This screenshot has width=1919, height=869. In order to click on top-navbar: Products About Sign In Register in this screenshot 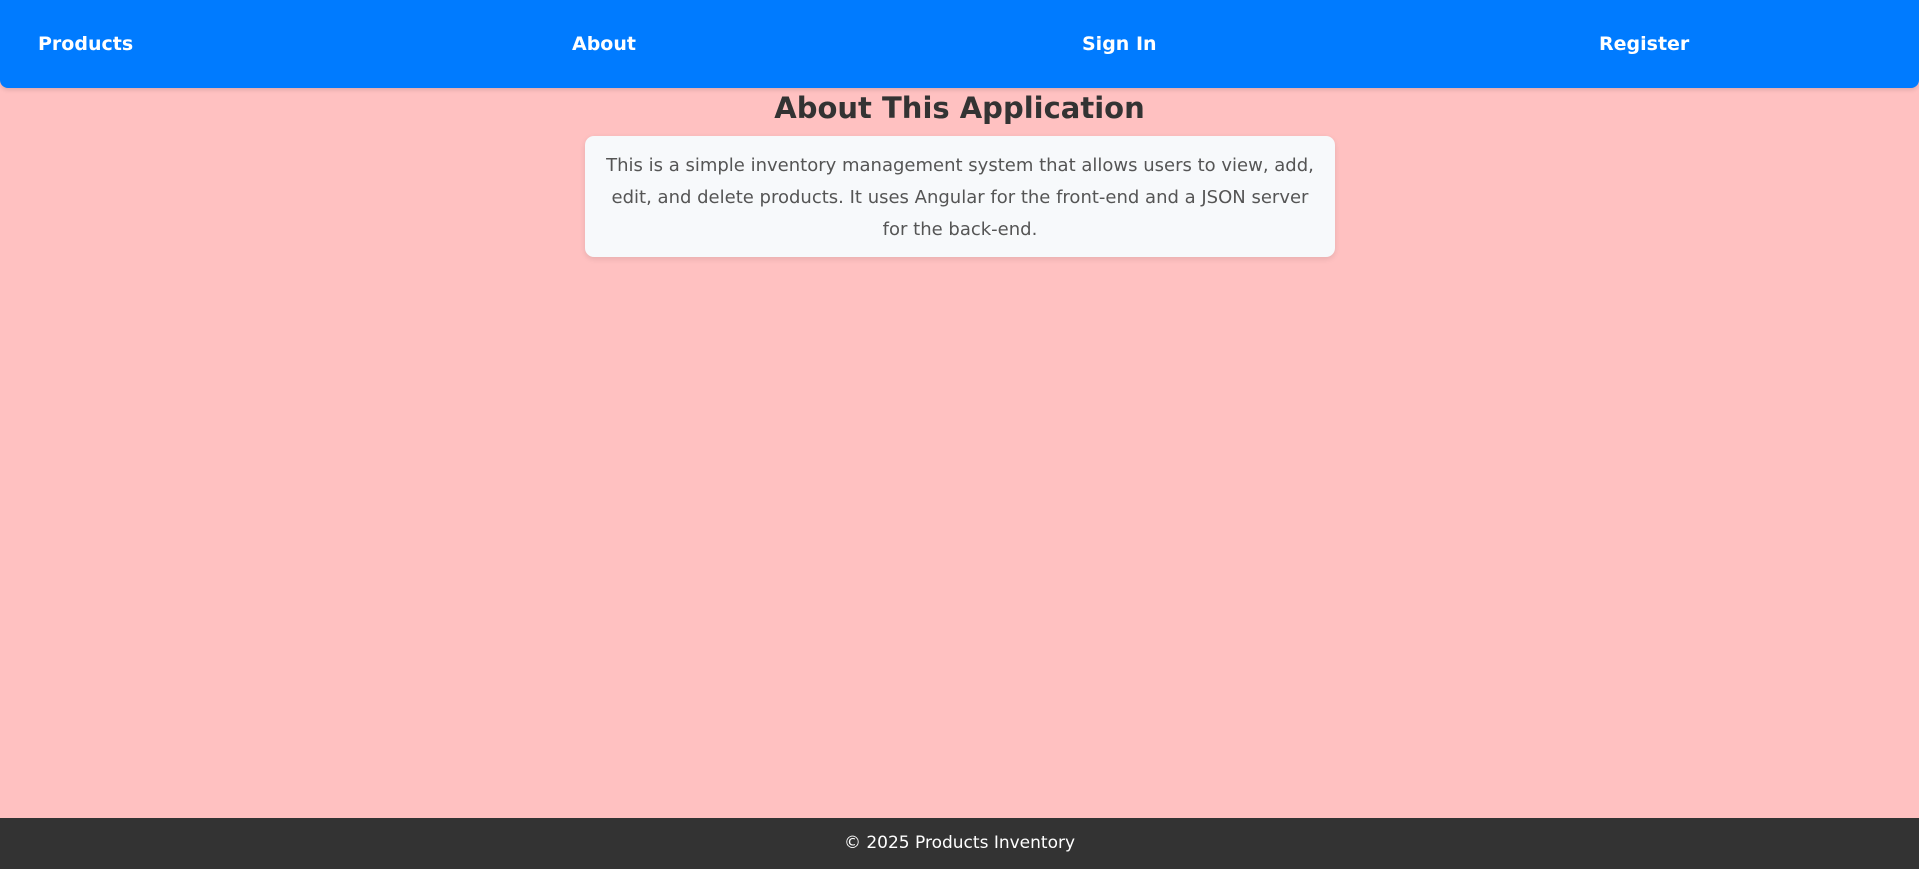, I will do `click(959, 44)`.